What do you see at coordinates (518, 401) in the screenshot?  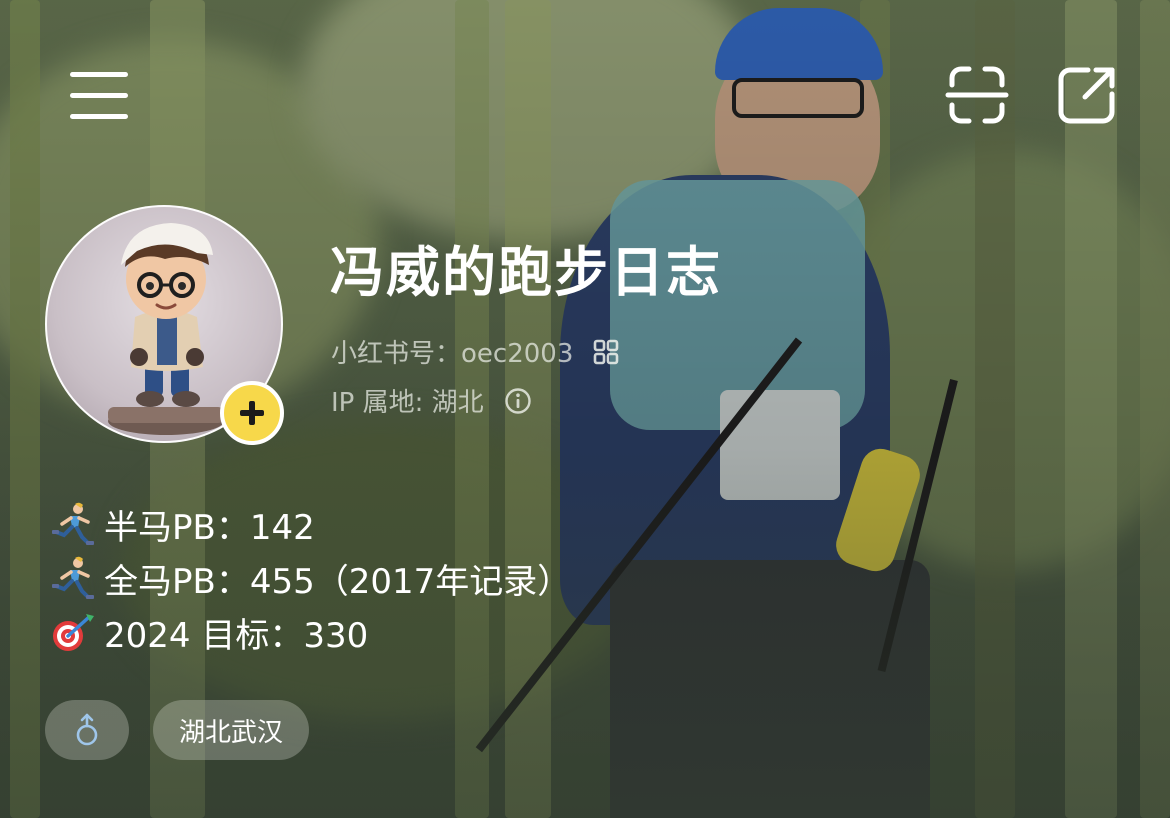 I see `info-icon` at bounding box center [518, 401].